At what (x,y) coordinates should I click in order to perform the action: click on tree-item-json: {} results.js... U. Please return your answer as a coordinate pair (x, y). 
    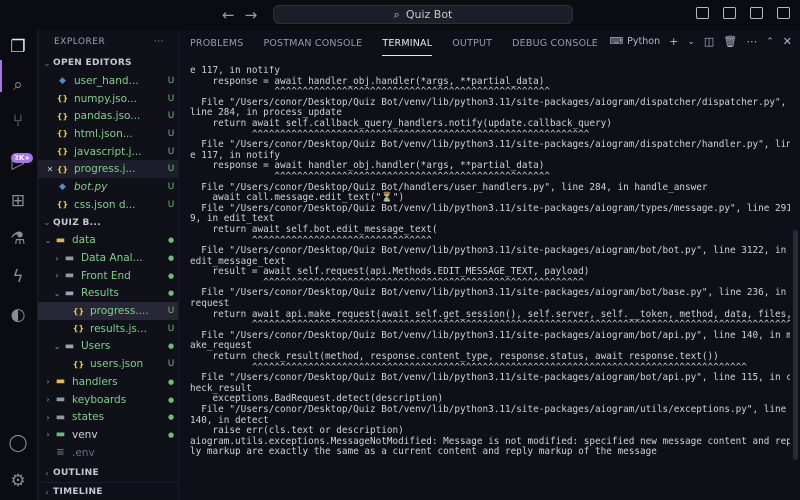
    Looking at the image, I should click on (108, 329).